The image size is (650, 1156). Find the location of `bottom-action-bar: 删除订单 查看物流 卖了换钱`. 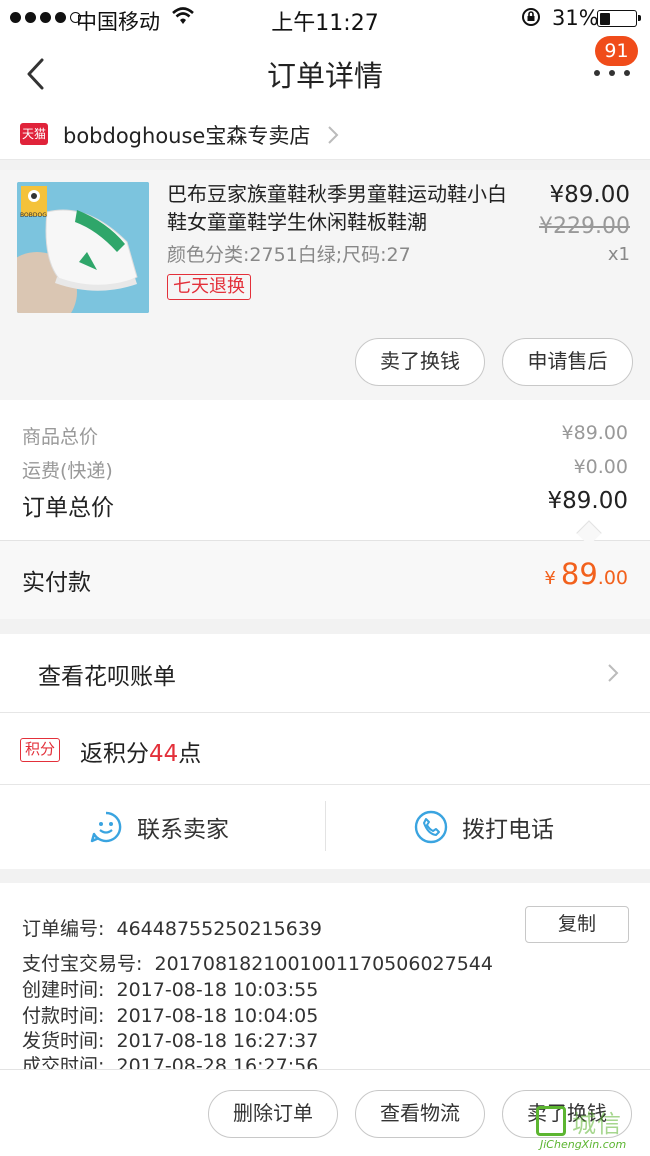

bottom-action-bar: 删除订单 查看物流 卖了换钱 is located at coordinates (325, 1112).